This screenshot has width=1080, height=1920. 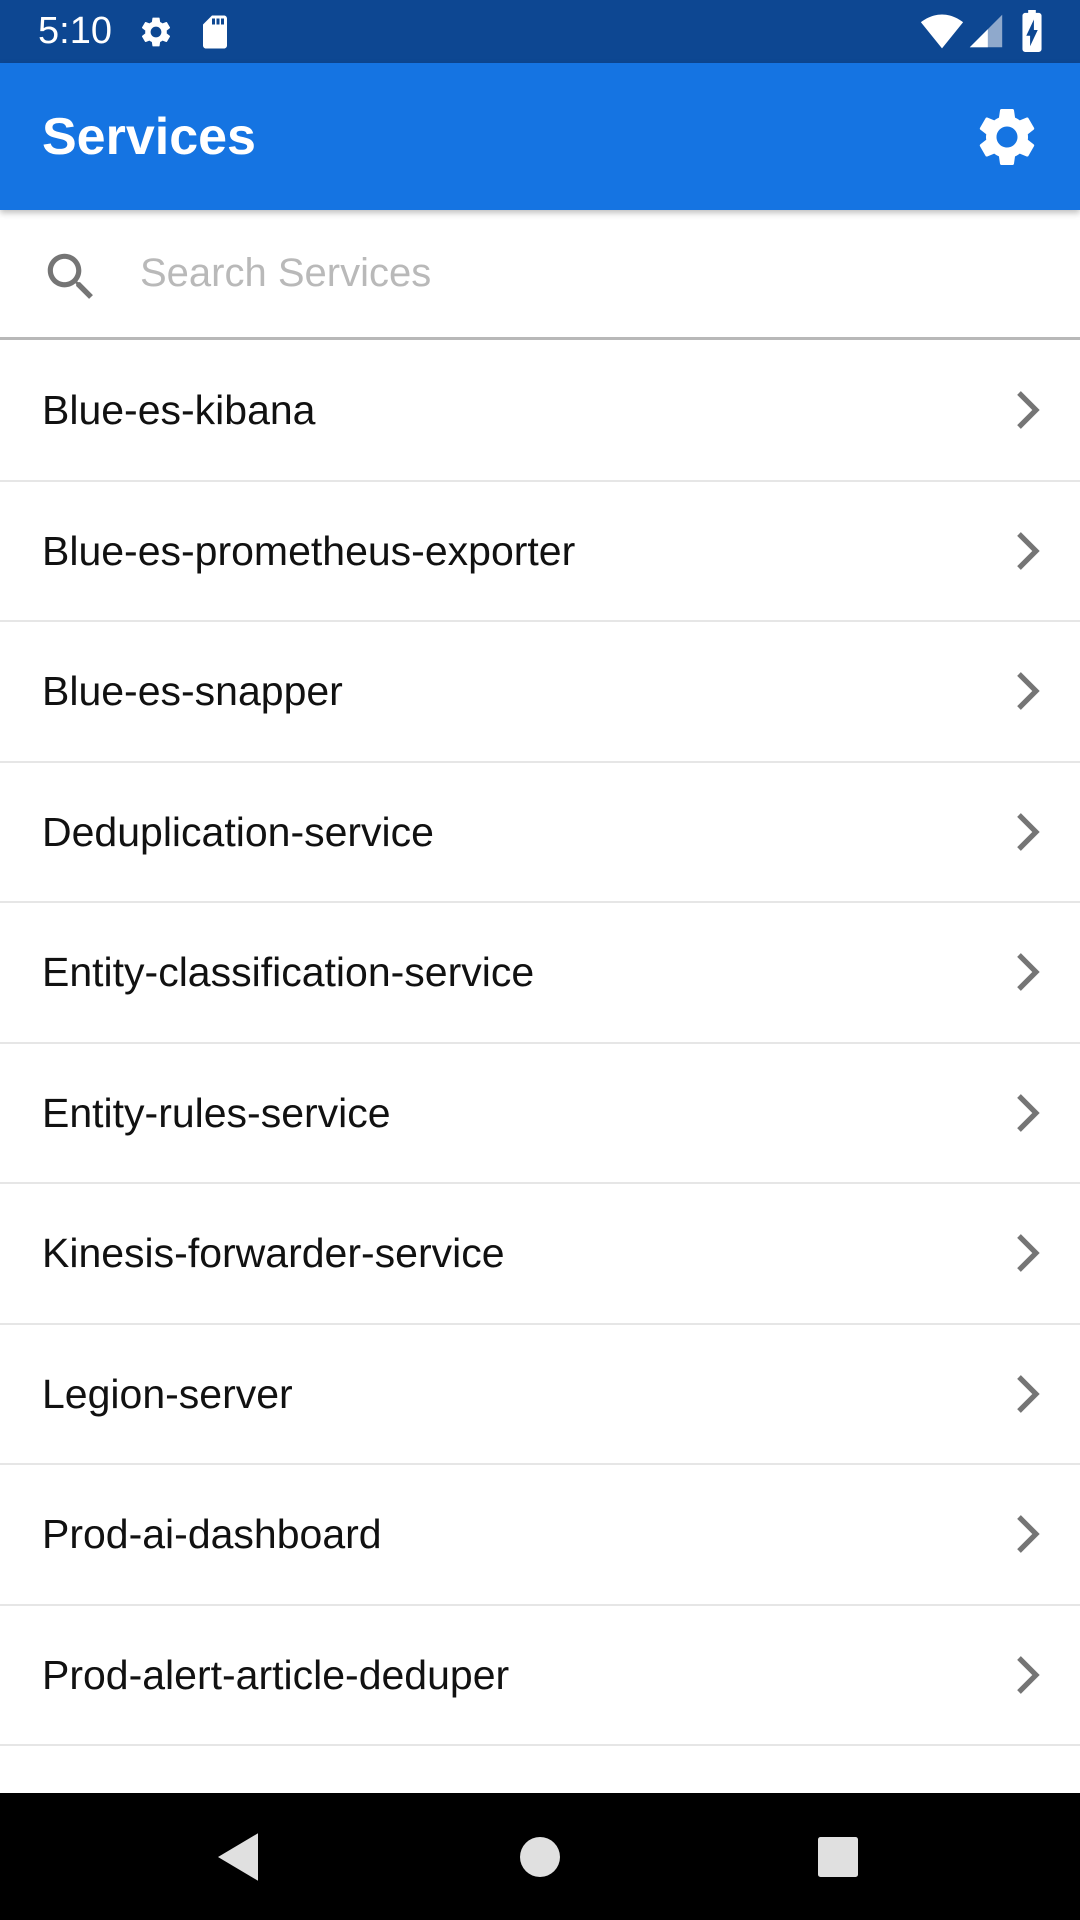 I want to click on sd-card-icon, so click(x=215, y=32).